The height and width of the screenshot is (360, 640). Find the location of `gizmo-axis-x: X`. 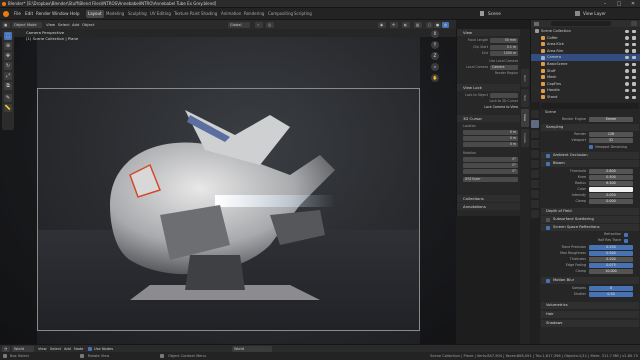

gizmo-axis-x: X is located at coordinates (435, 34).